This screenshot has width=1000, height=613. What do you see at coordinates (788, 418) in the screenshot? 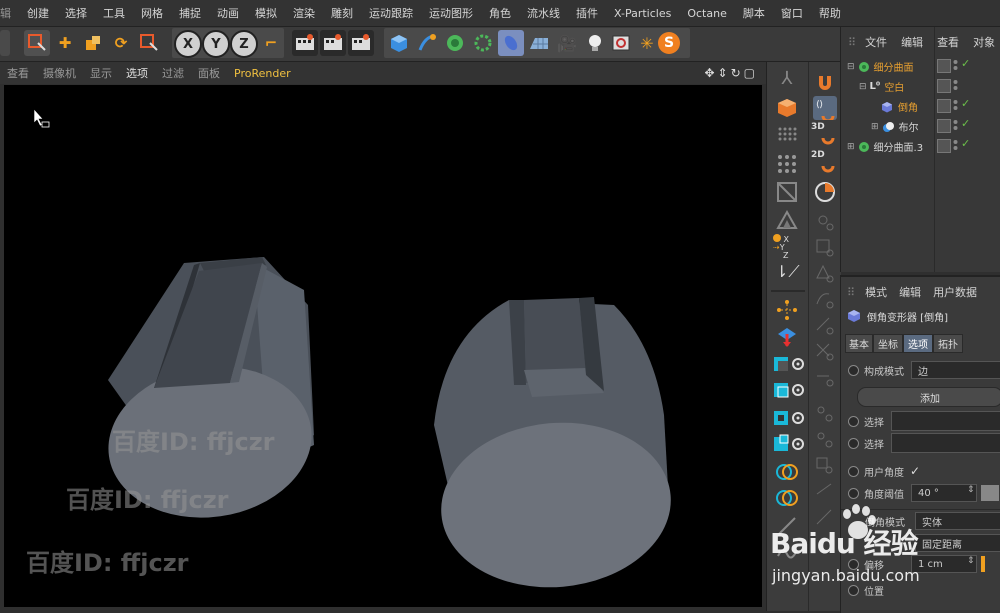
I see `layer-solo-3-icon` at bounding box center [788, 418].